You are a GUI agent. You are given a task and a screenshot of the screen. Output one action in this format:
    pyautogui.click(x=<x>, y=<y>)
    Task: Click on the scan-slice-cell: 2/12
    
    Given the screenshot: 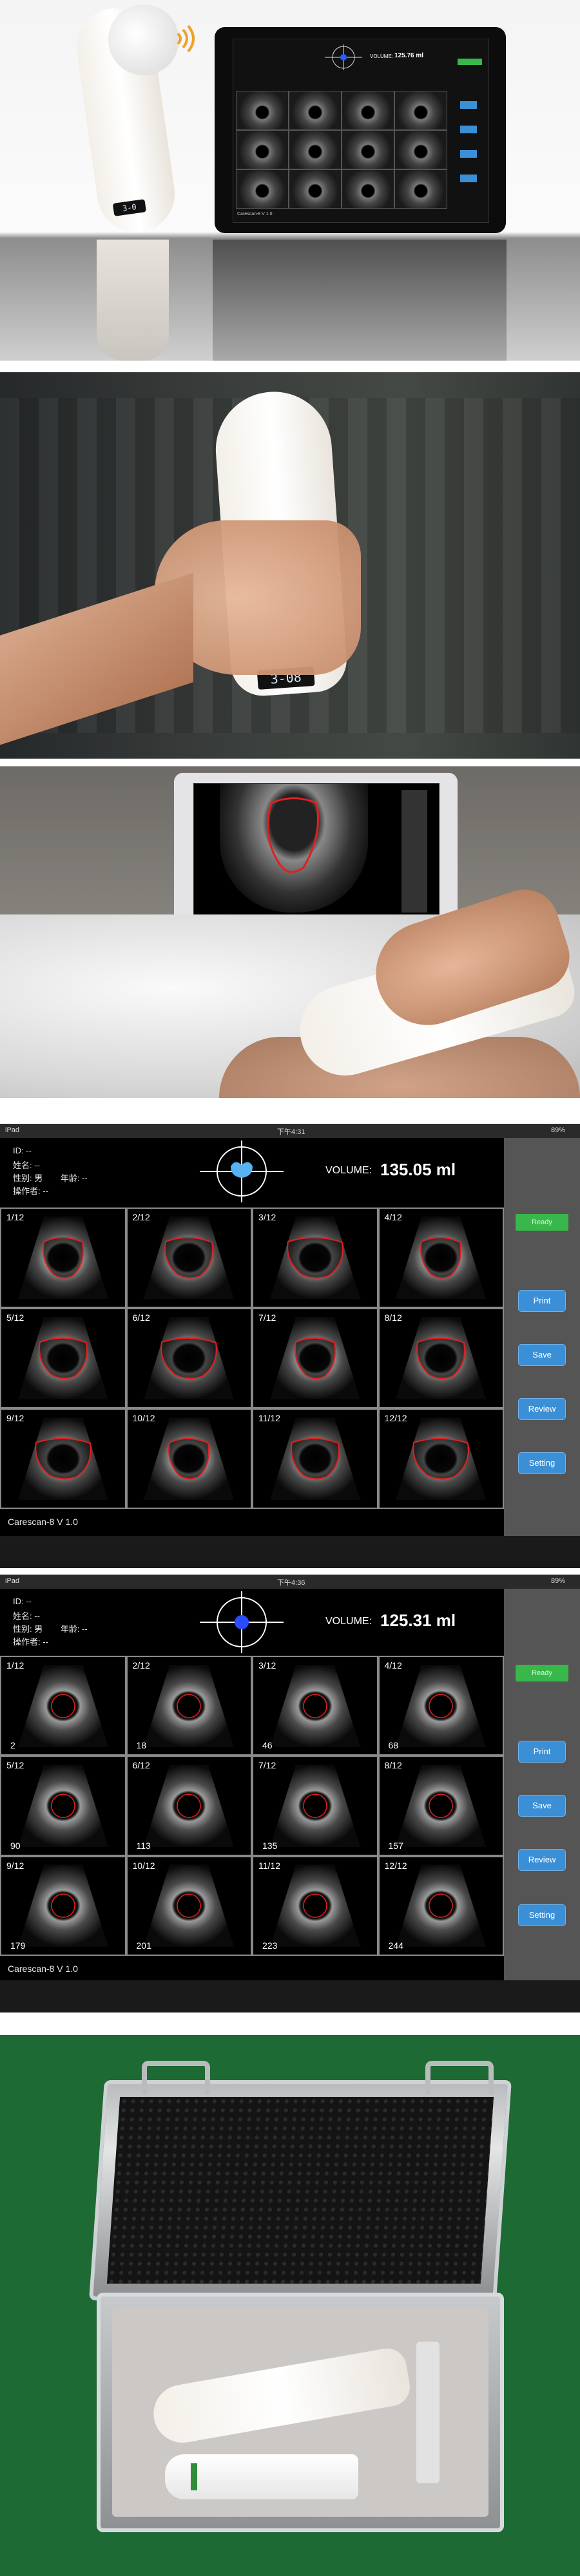 What is the action you would take?
    pyautogui.click(x=189, y=1258)
    